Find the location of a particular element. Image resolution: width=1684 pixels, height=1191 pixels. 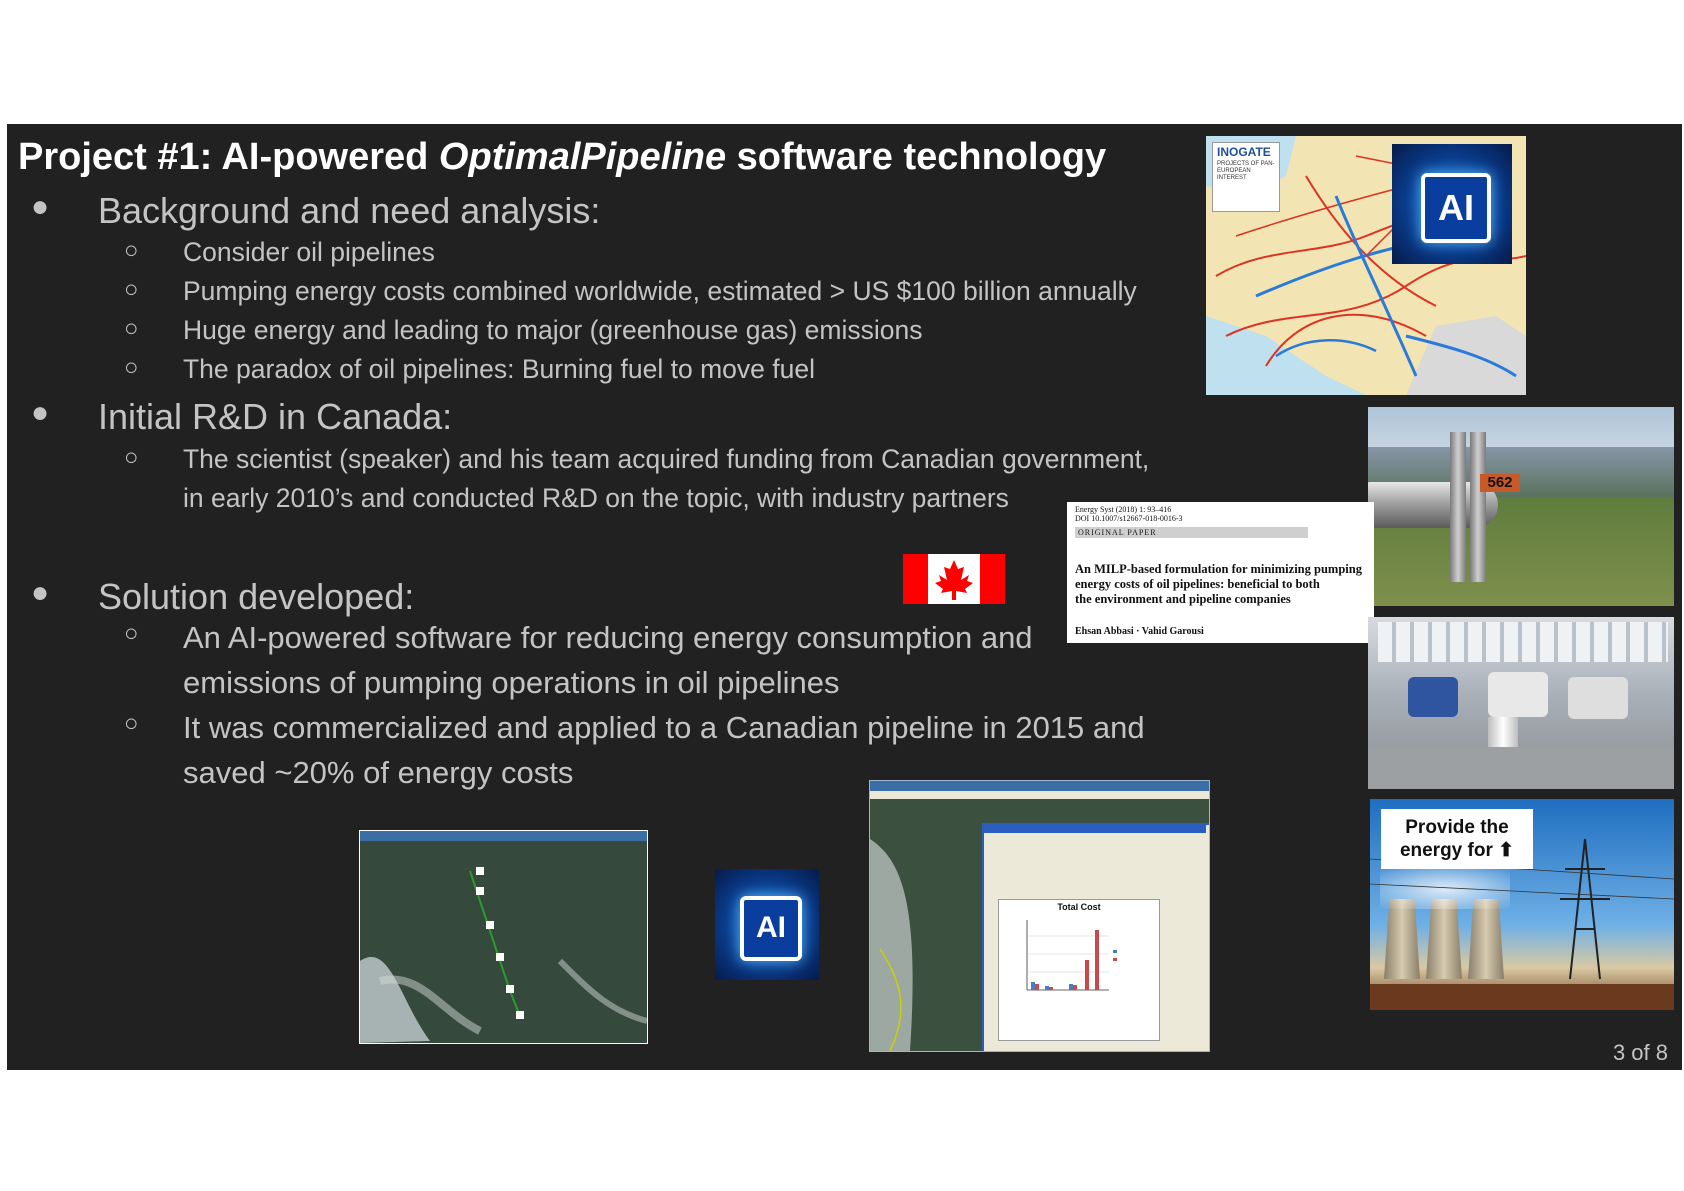

chart-panel: Total Cost is located at coordinates (1079, 970).